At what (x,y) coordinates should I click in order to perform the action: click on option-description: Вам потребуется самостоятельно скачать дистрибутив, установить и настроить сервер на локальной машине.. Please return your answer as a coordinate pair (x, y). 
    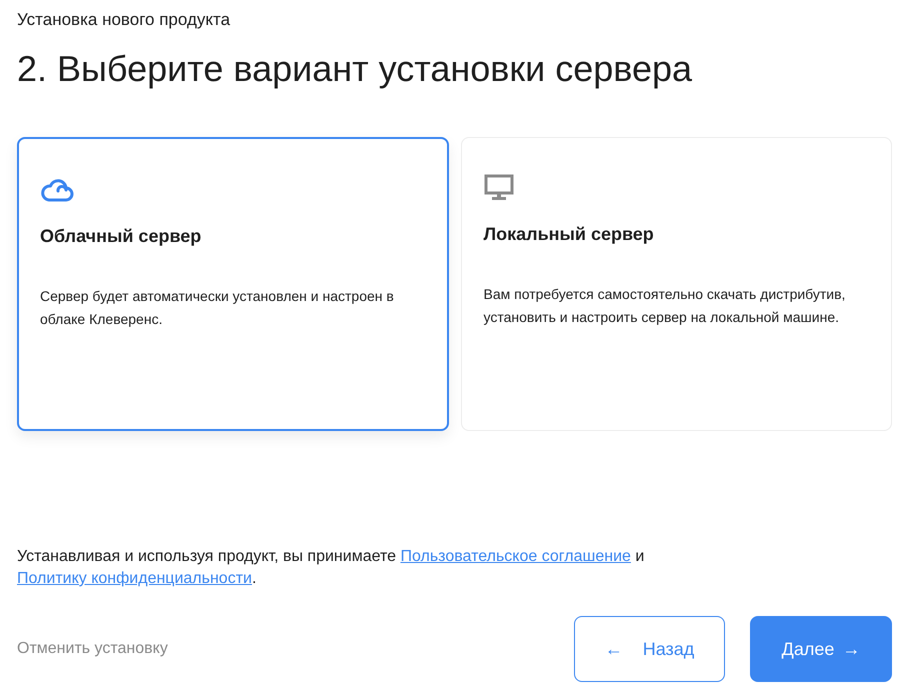
    Looking at the image, I should click on (665, 306).